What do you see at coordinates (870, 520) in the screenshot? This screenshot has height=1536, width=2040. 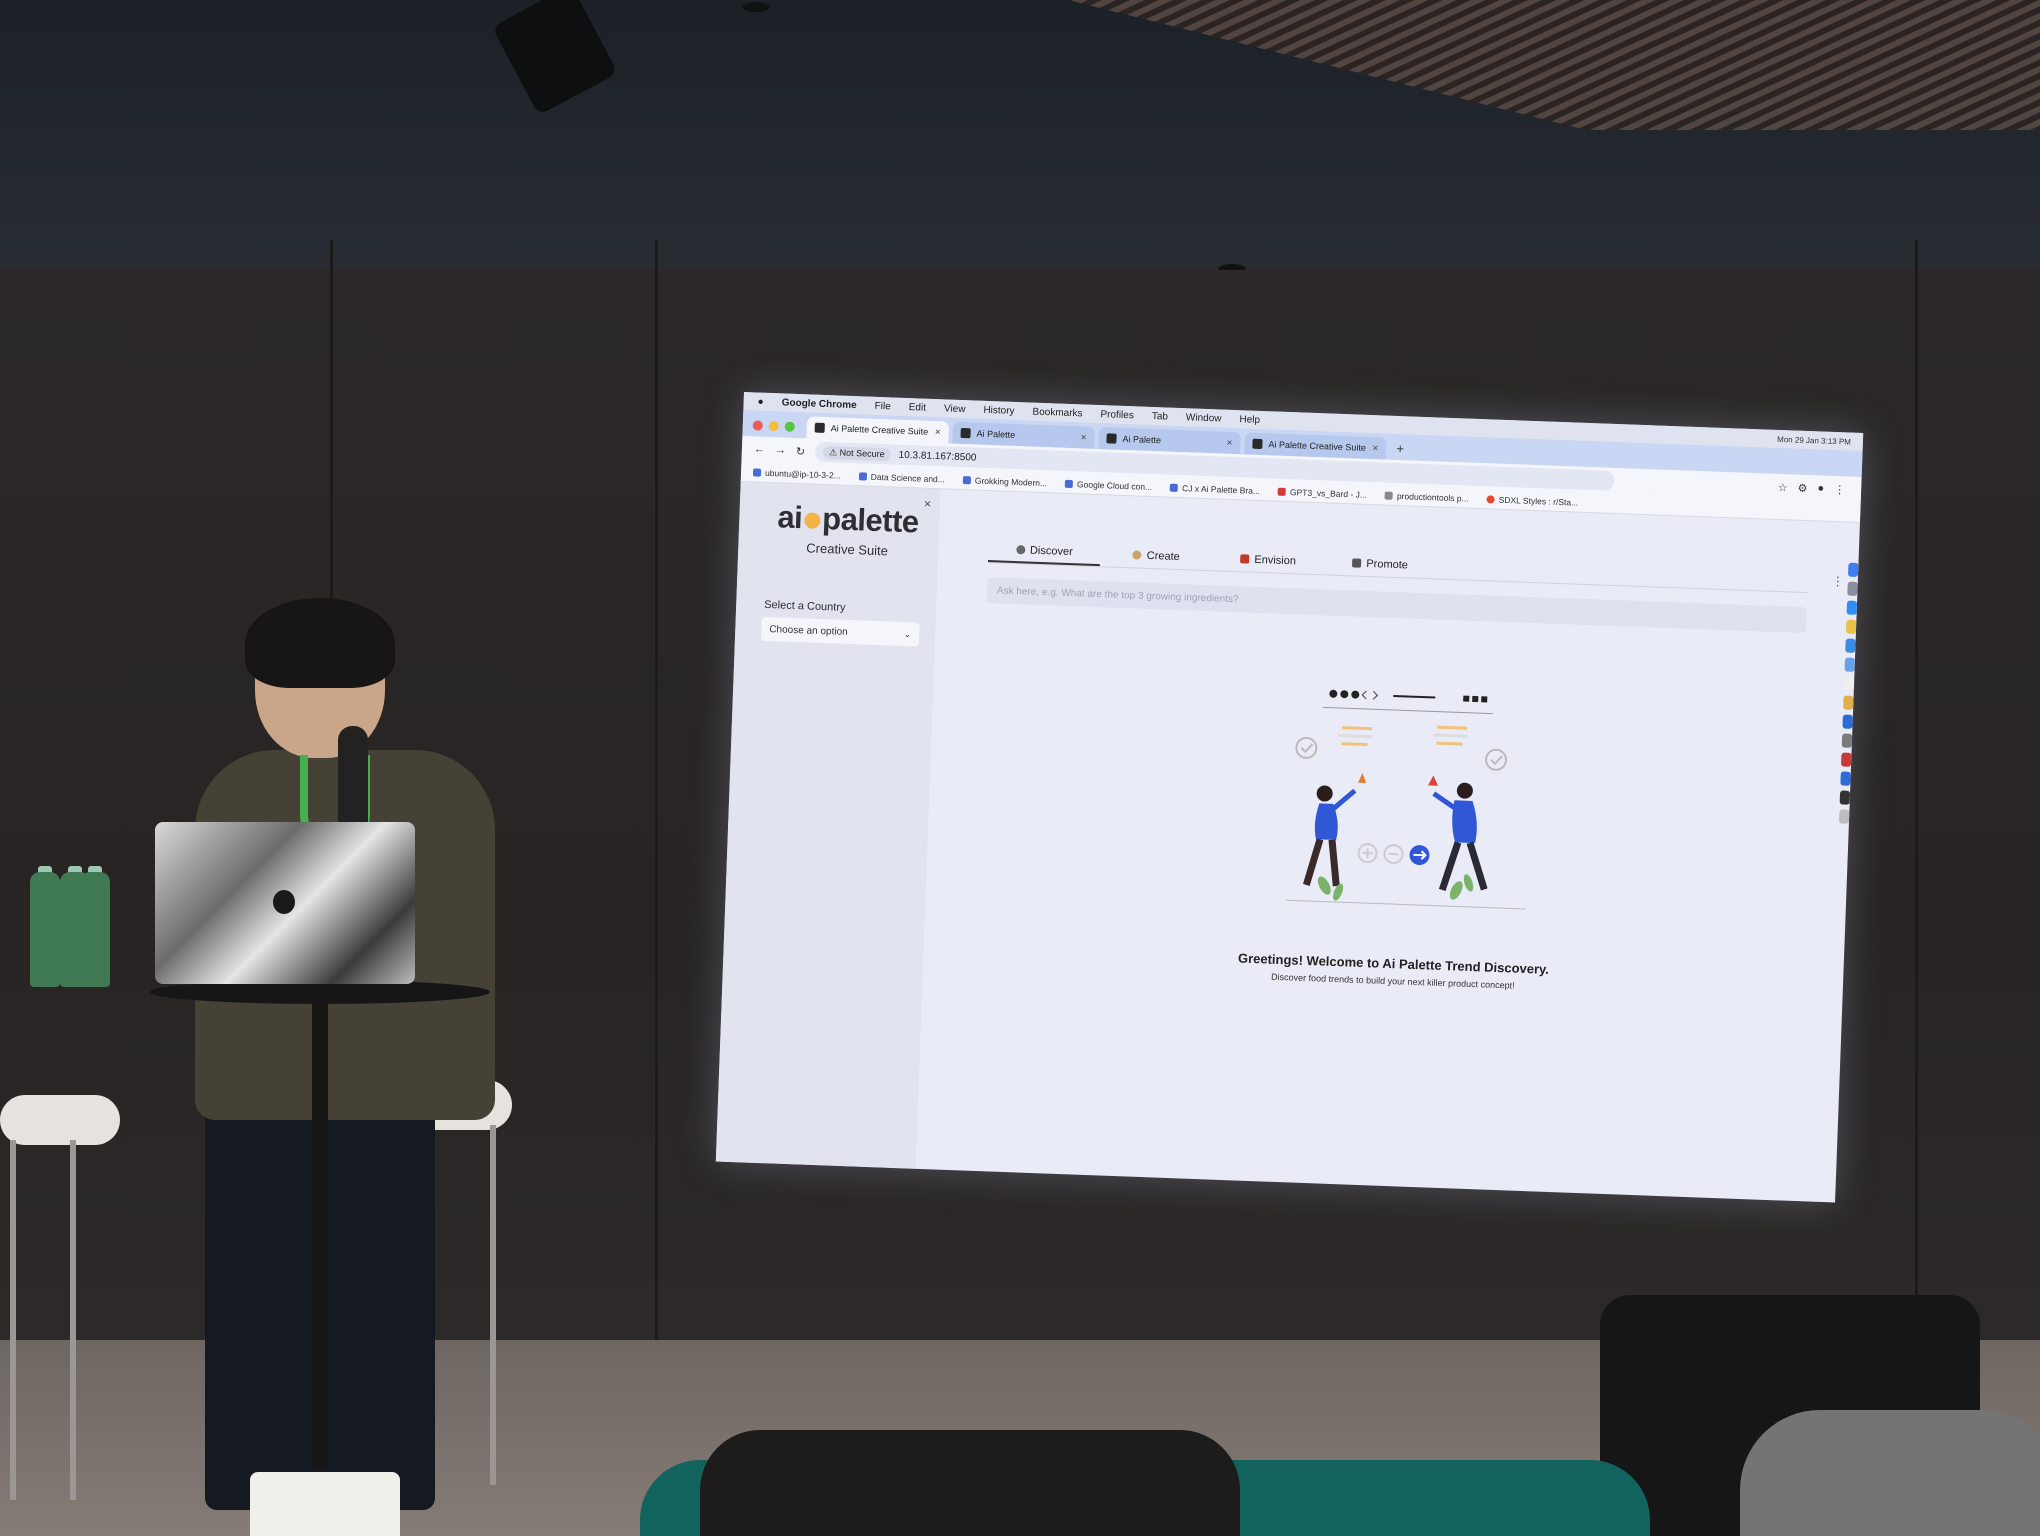 I see `logo-text-right: palette` at bounding box center [870, 520].